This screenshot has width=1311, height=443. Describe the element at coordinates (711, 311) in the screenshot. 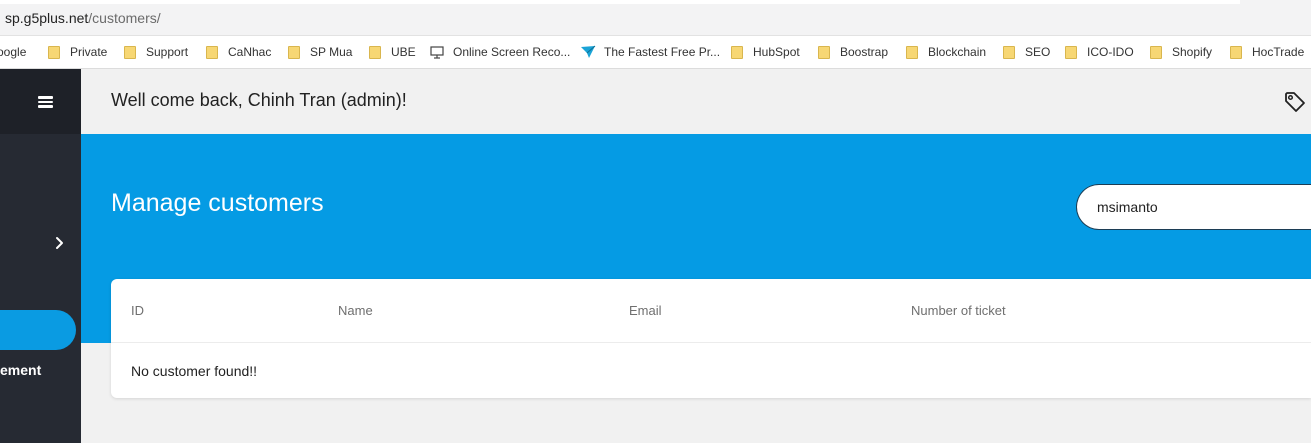

I see `table-header: ID Name Email Number of ticket` at that location.